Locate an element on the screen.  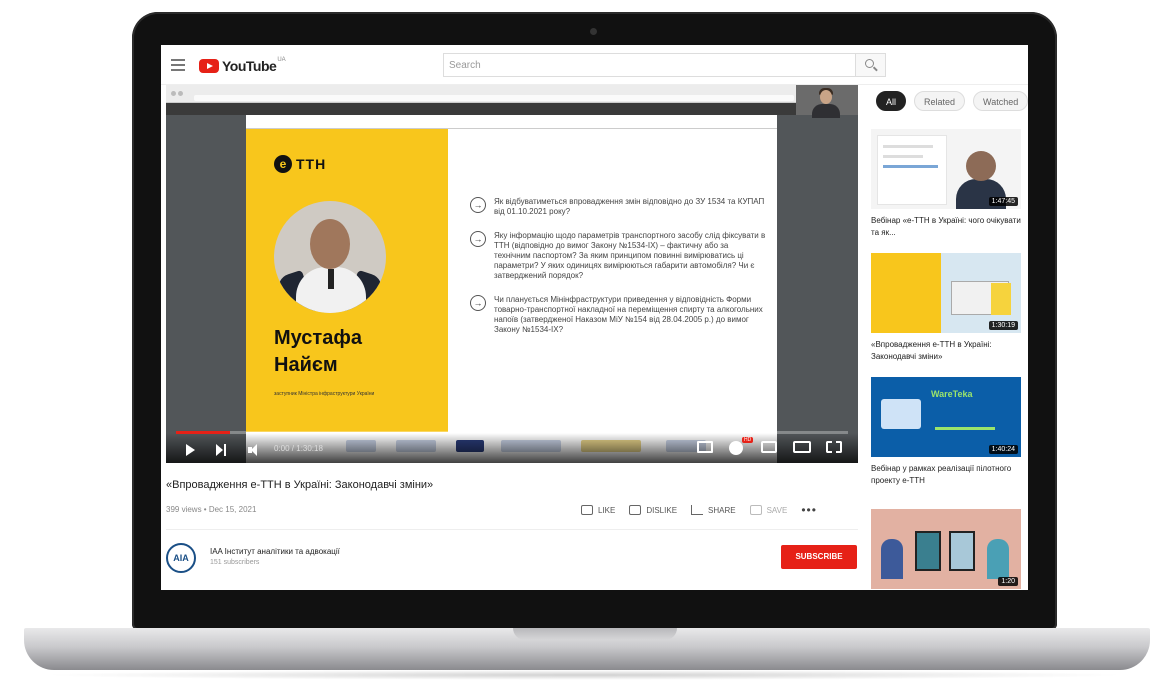
youtube-logo: YouTube UA is located at coordinates (242, 65).